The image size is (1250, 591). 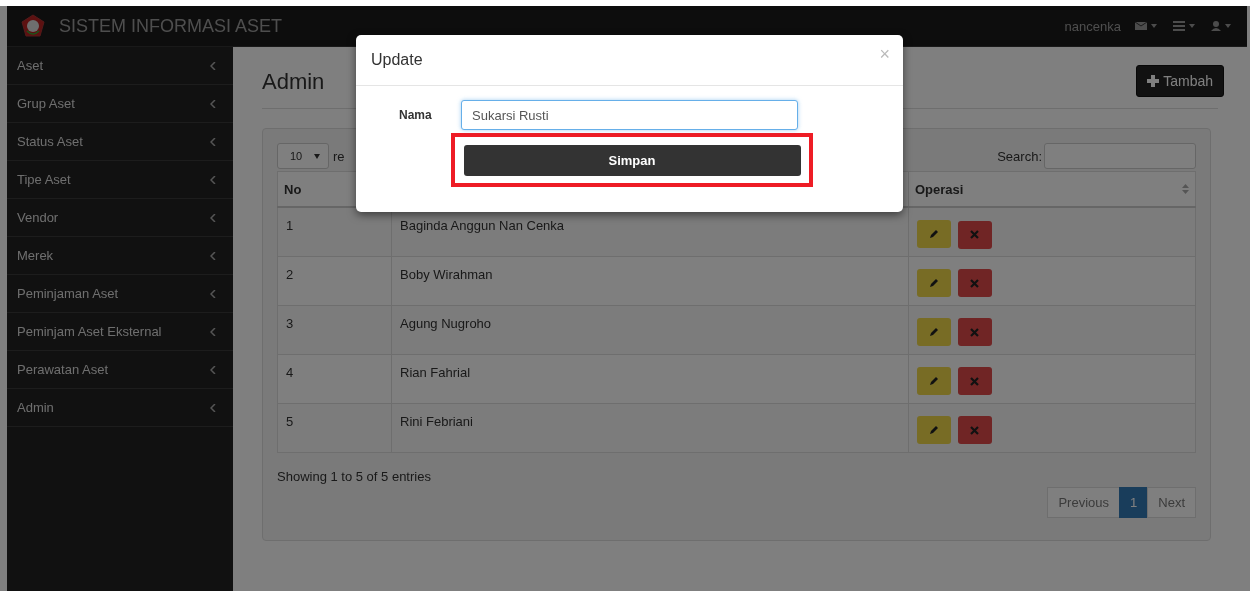 I want to click on table-cell: Rini Febriani, so click(x=650, y=427).